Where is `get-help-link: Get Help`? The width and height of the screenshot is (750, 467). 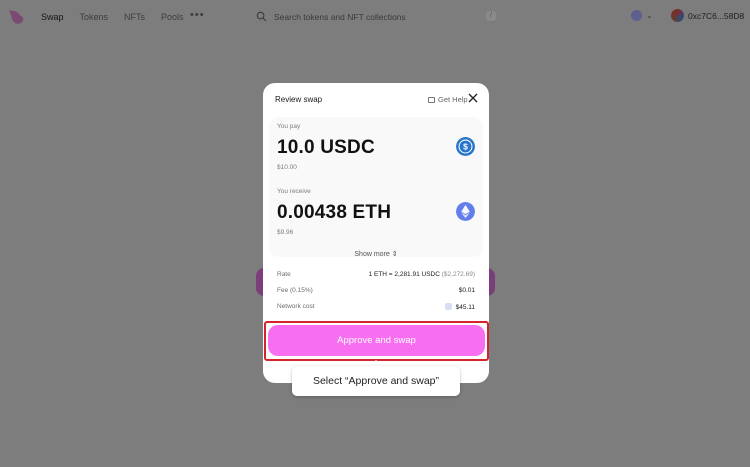 get-help-link: Get Help is located at coordinates (448, 99).